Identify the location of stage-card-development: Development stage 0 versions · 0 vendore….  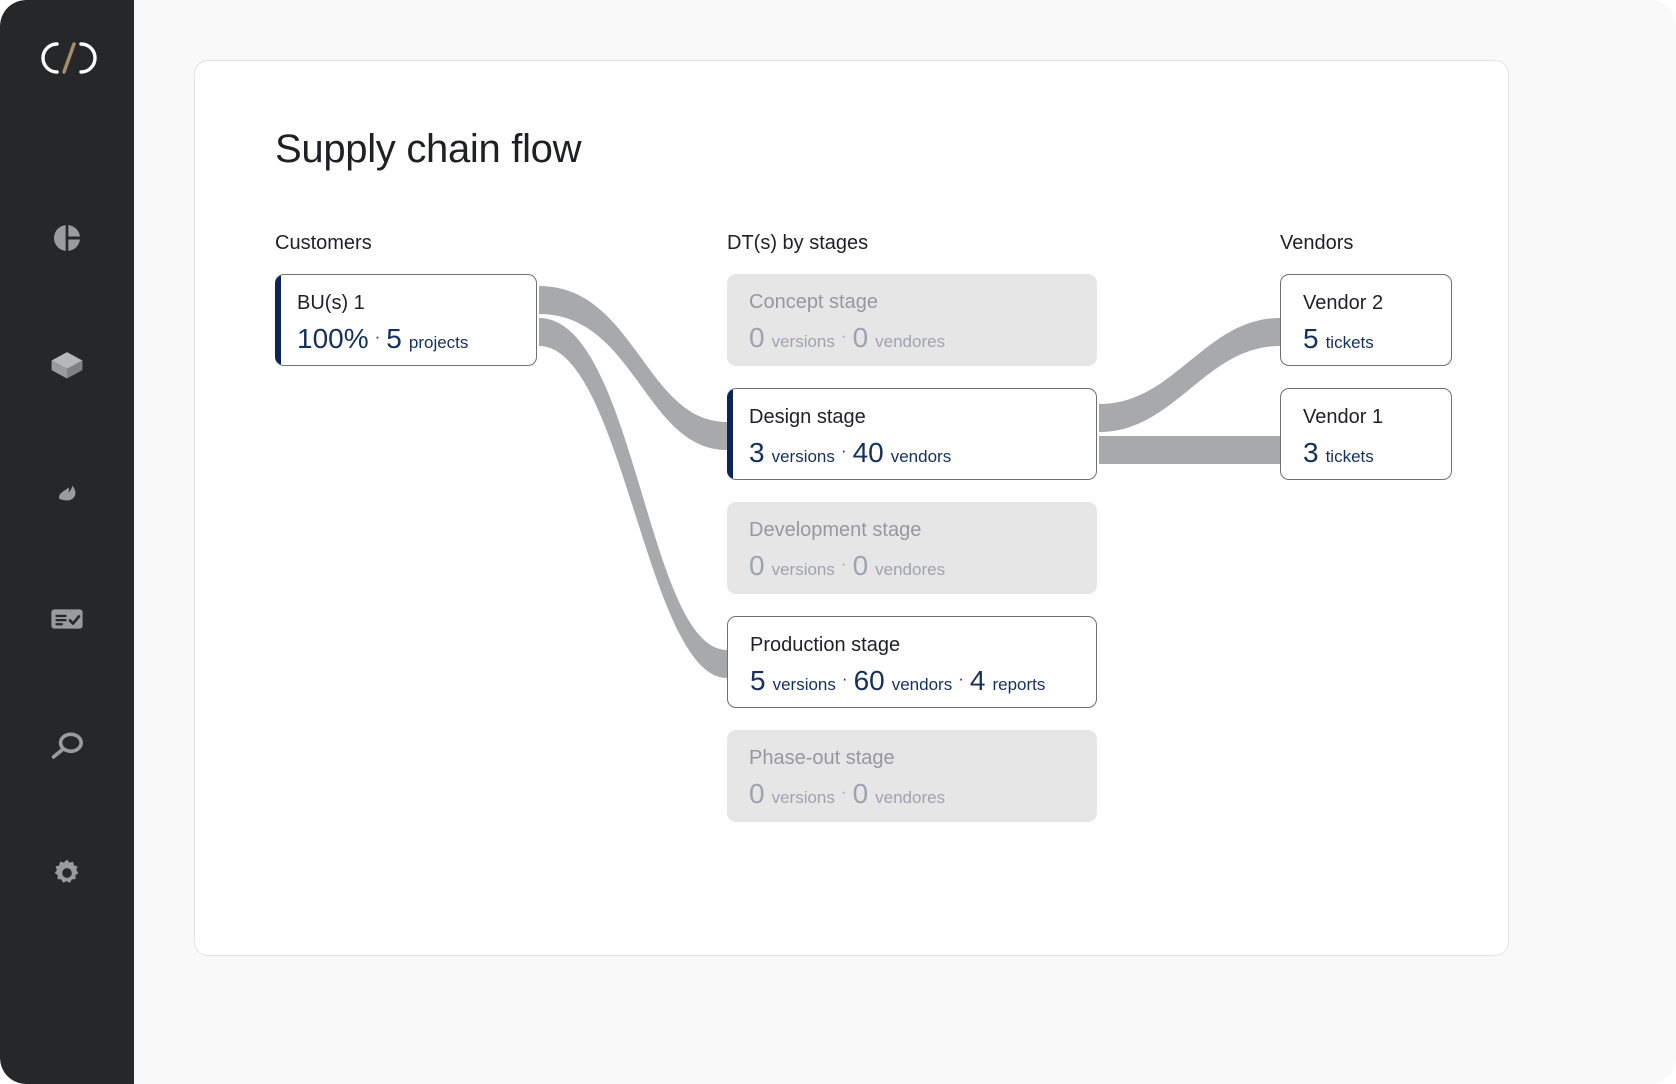
(912, 548).